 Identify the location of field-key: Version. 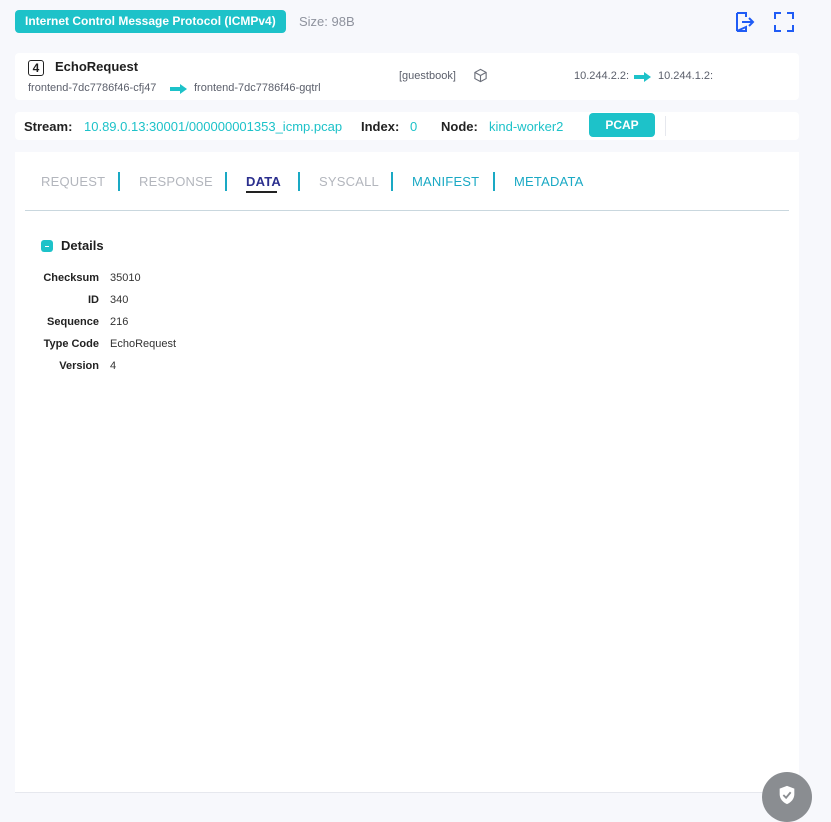
(79, 366).